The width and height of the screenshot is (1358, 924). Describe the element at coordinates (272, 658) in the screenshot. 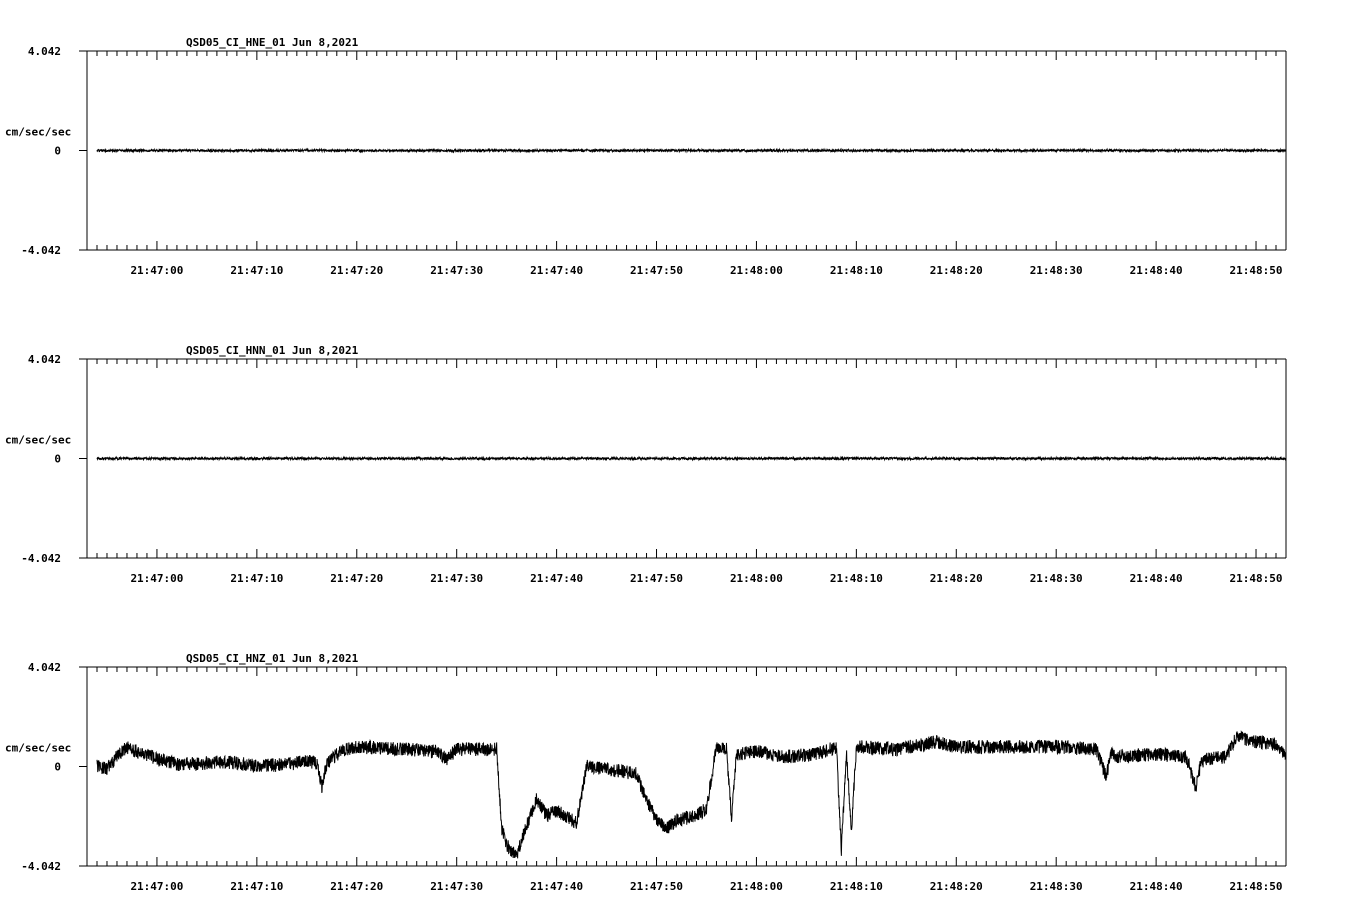

I see `panel-title: QSD05_CI_HNZ_01 Jun 8,2021` at that location.